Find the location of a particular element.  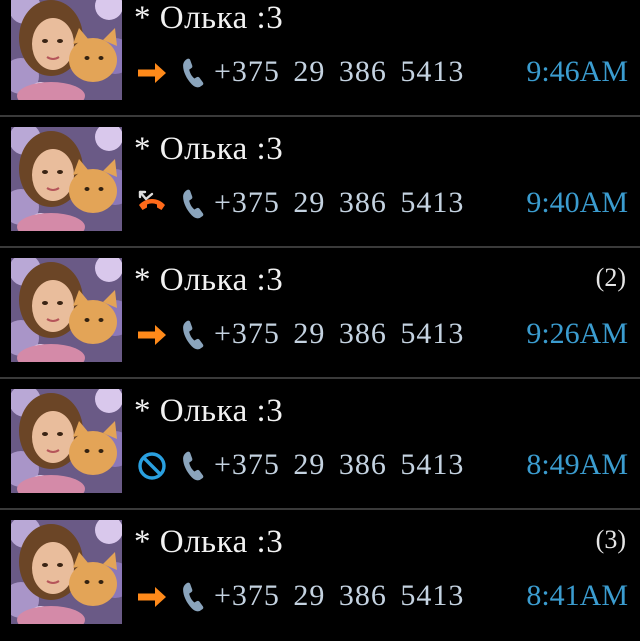

call-time: 9:46AM is located at coordinates (577, 71).